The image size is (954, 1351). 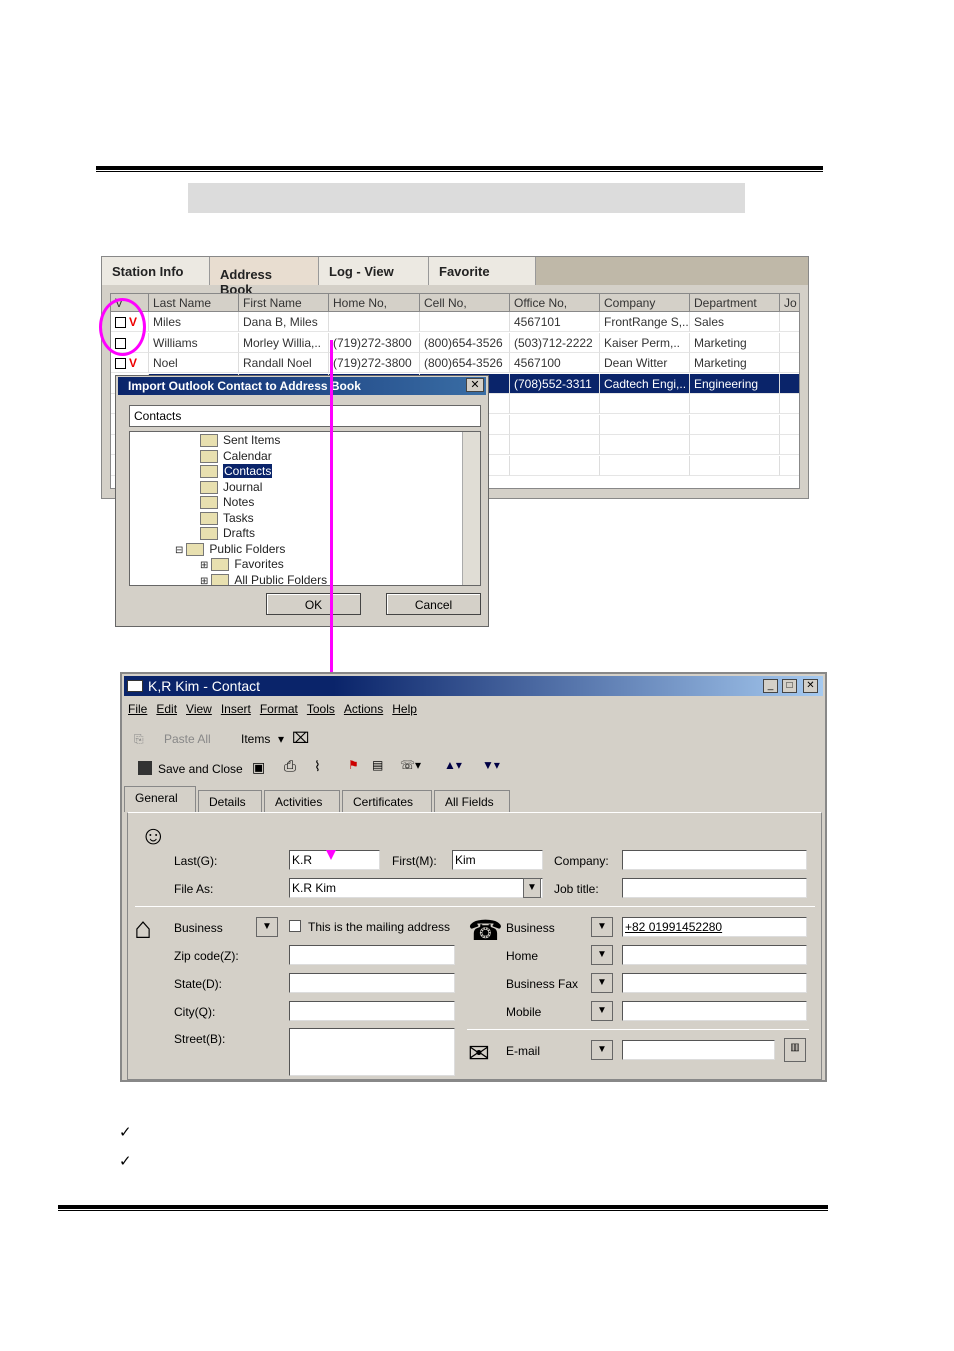 What do you see at coordinates (387, 801) in the screenshot?
I see `tab-certificates: Certificates` at bounding box center [387, 801].